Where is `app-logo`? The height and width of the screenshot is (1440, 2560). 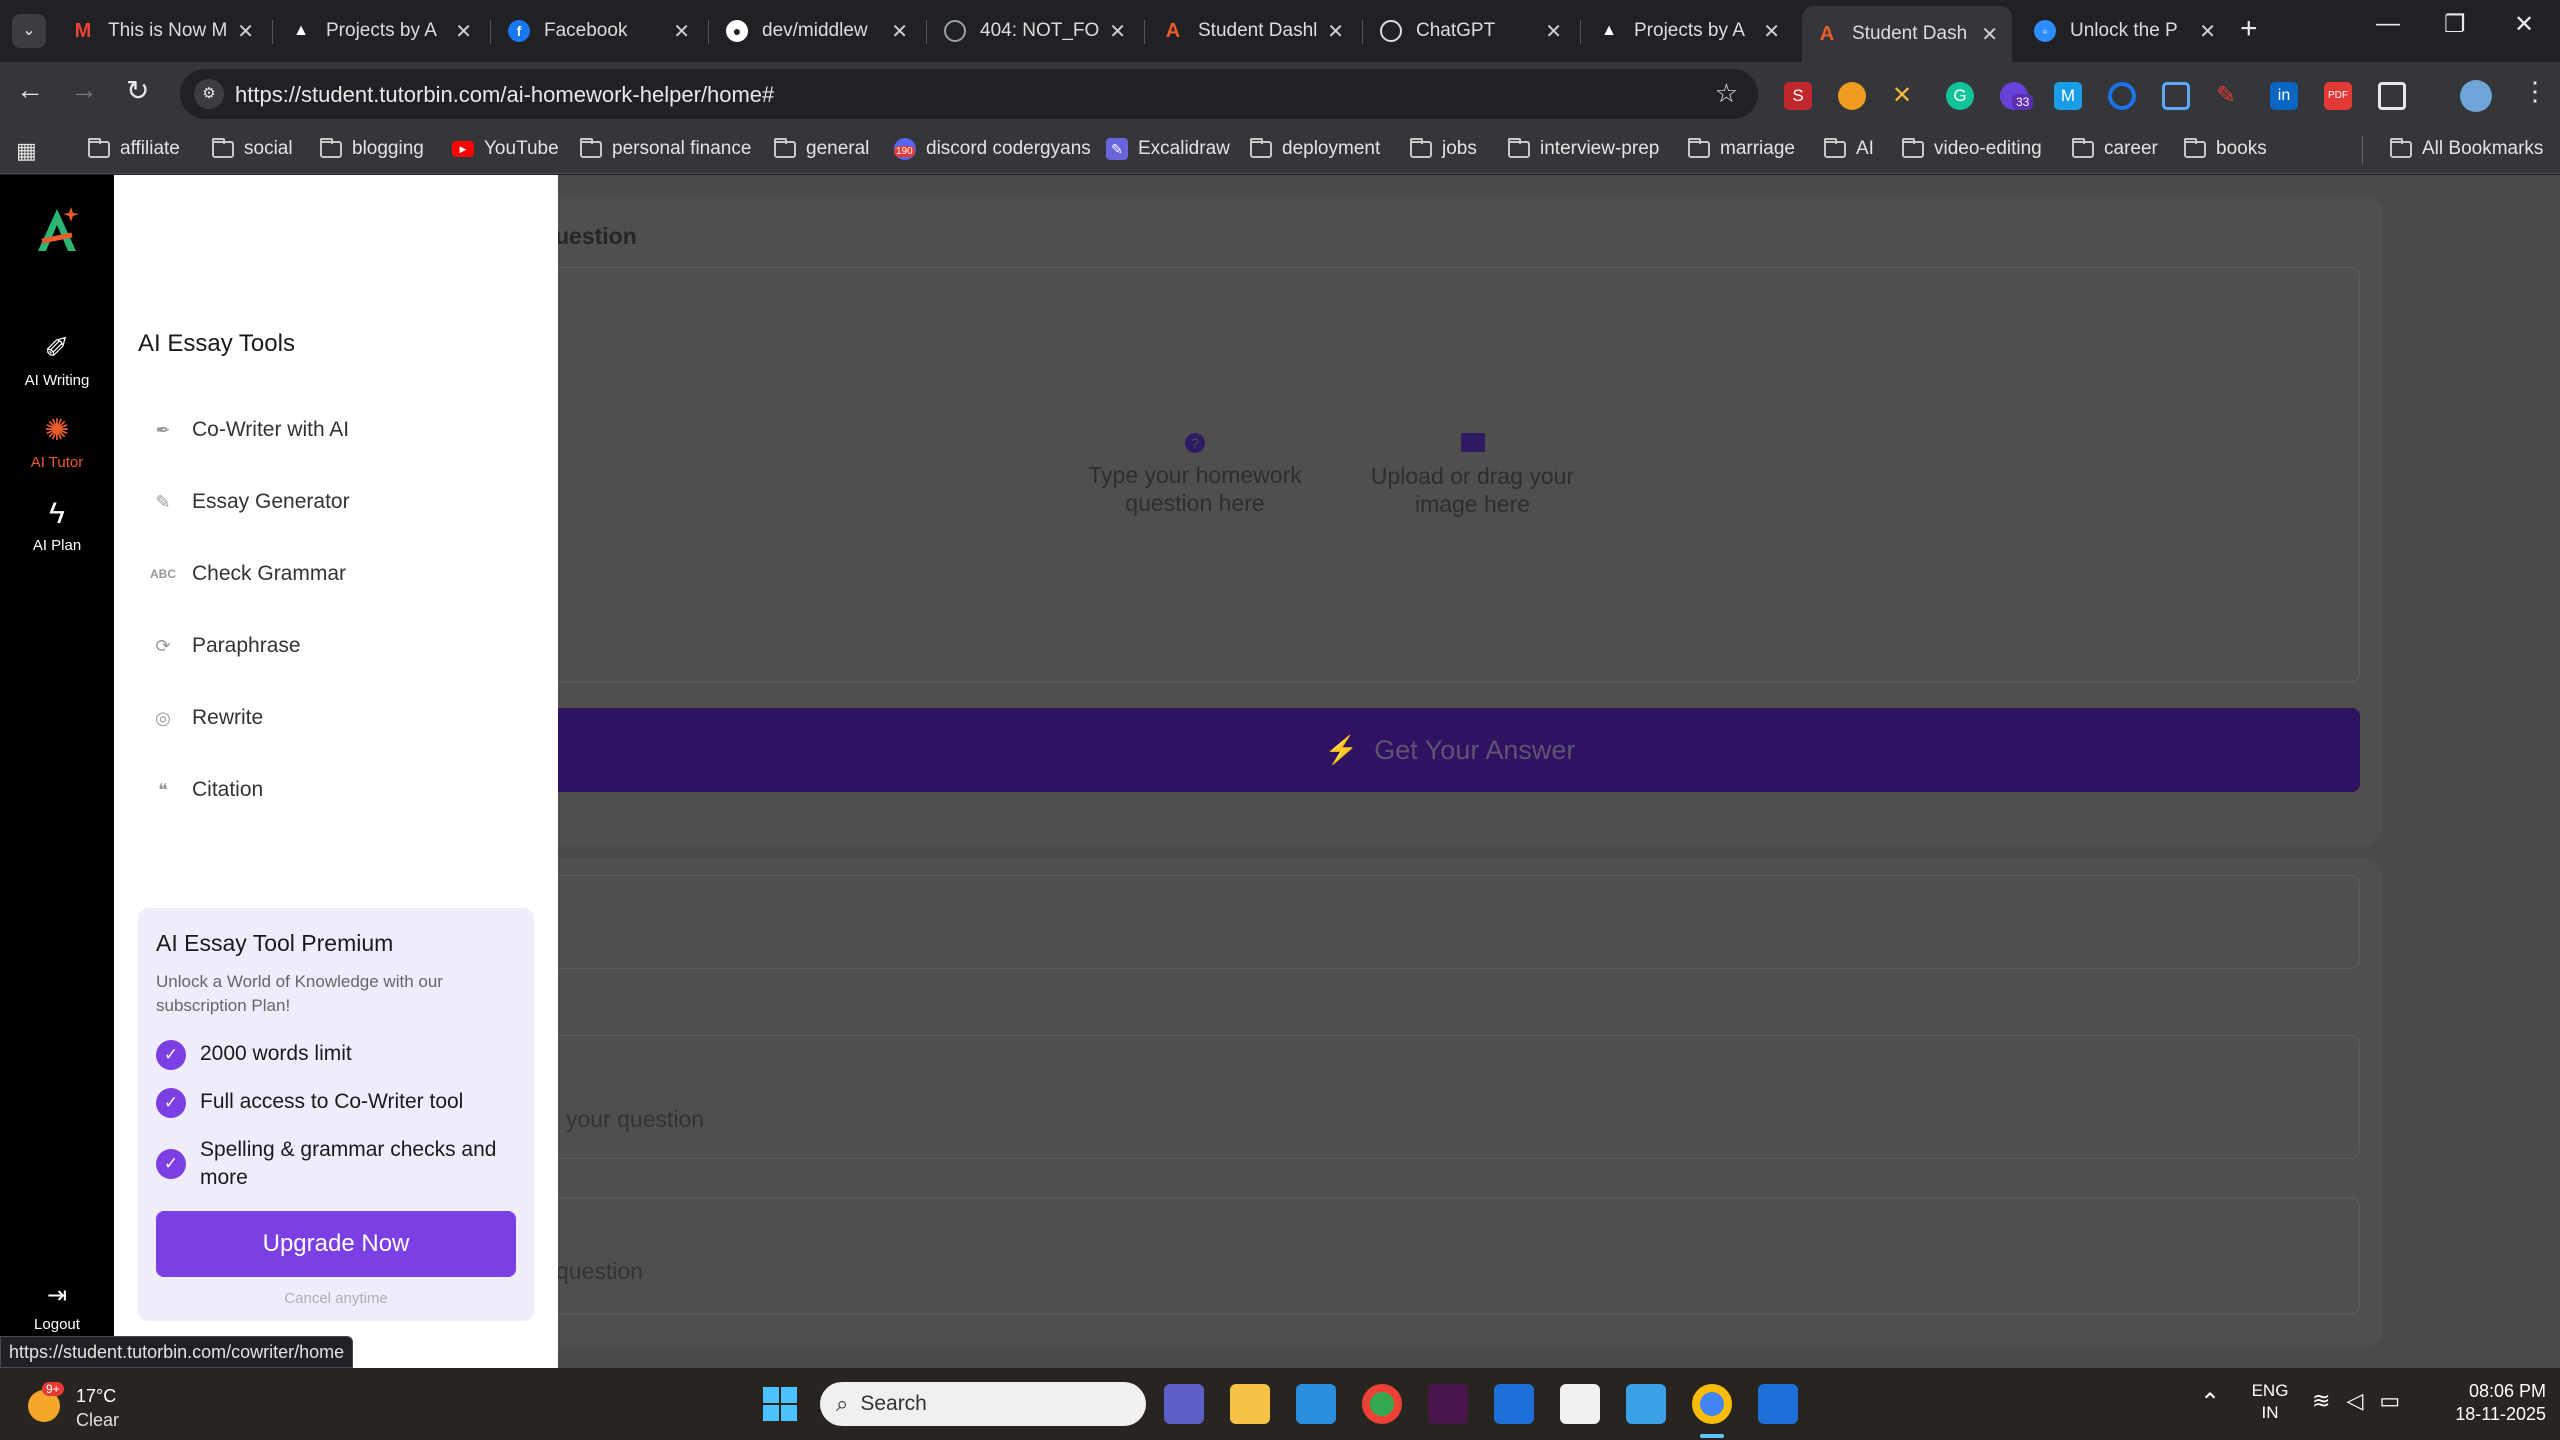 app-logo is located at coordinates (57, 230).